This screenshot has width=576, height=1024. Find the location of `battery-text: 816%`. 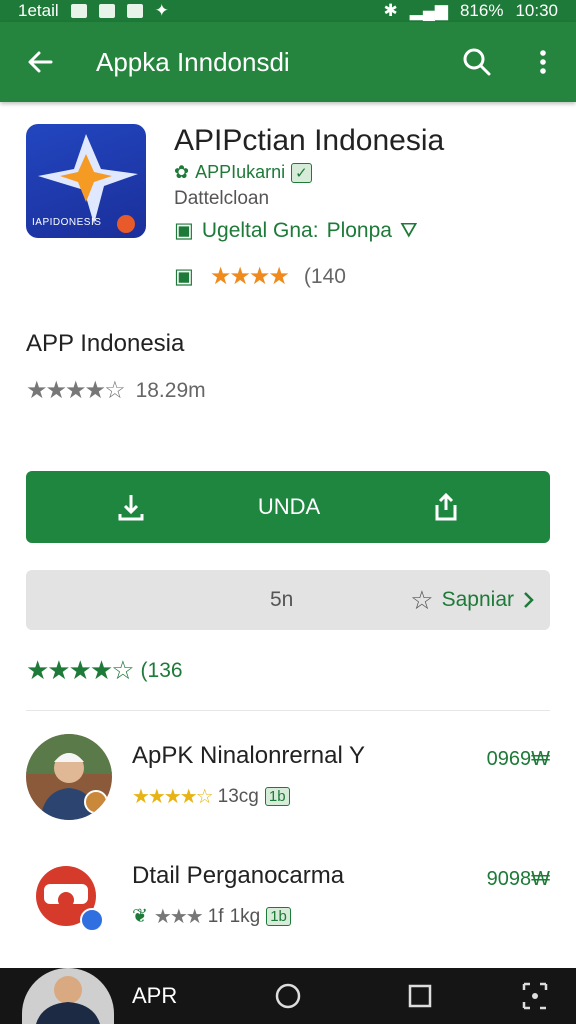

battery-text: 816% is located at coordinates (481, 10).